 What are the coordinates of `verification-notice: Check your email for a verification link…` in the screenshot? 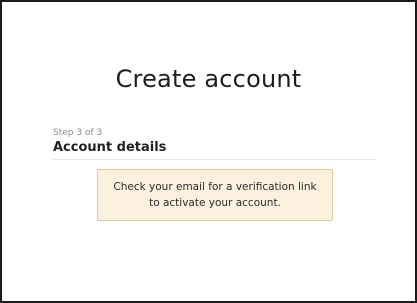 It's located at (215, 195).